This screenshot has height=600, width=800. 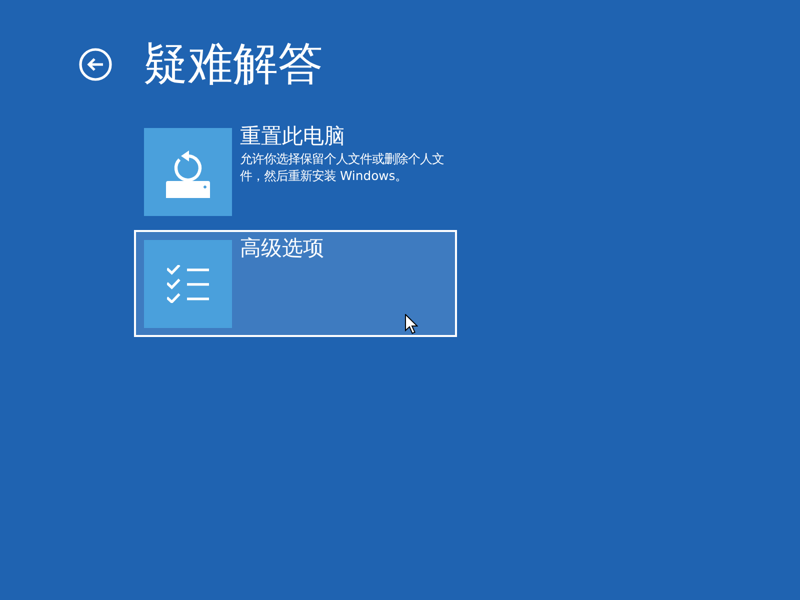 What do you see at coordinates (188, 284) in the screenshot?
I see `checklist-icon` at bounding box center [188, 284].